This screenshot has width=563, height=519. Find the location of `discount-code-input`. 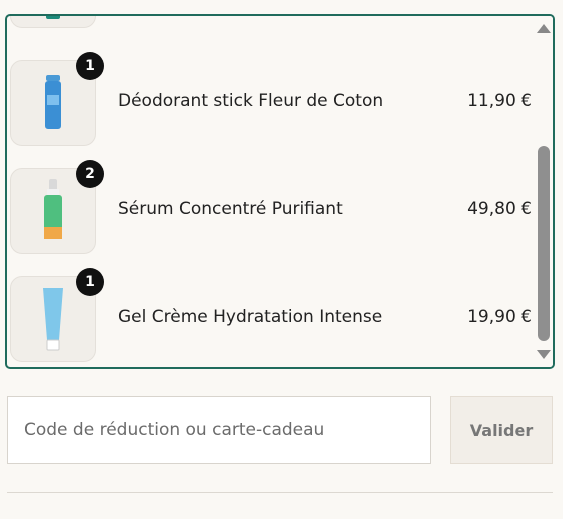

discount-code-input is located at coordinates (219, 430).